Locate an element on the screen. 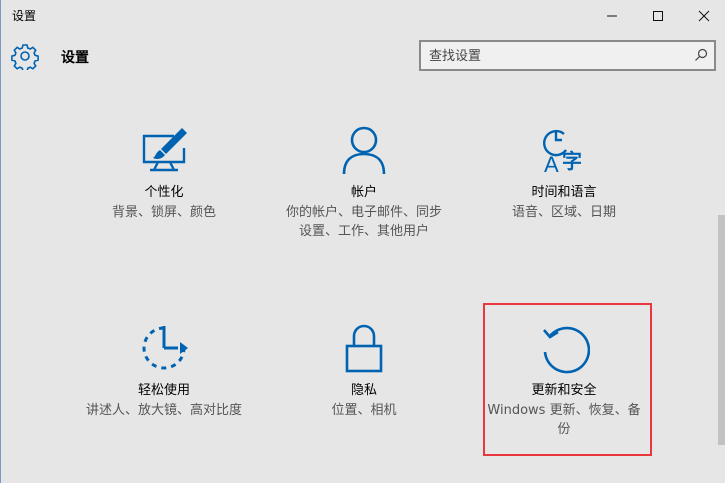  tile-label: 隐私 is located at coordinates (363, 390).